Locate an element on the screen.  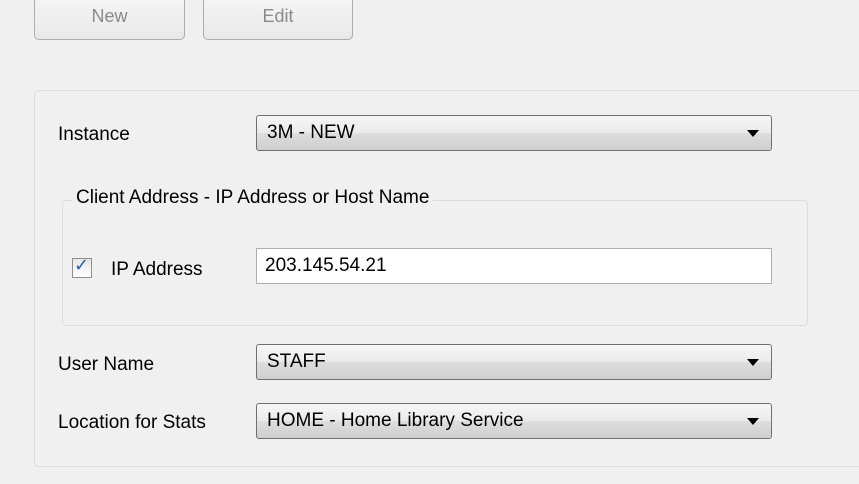
instance-value: 3M - NEW is located at coordinates (311, 132).